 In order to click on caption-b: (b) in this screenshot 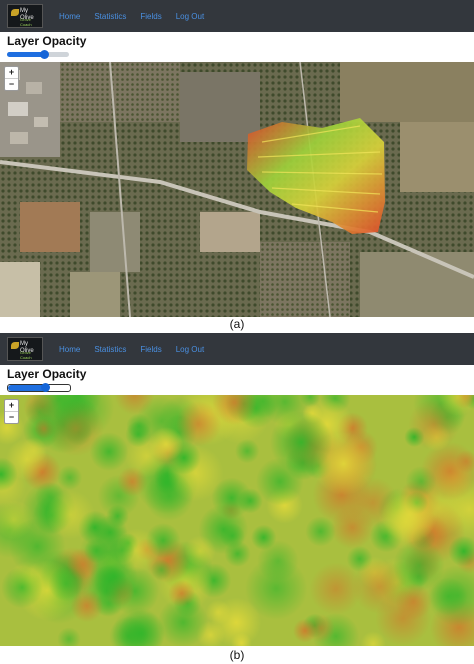, I will do `click(237, 655)`.